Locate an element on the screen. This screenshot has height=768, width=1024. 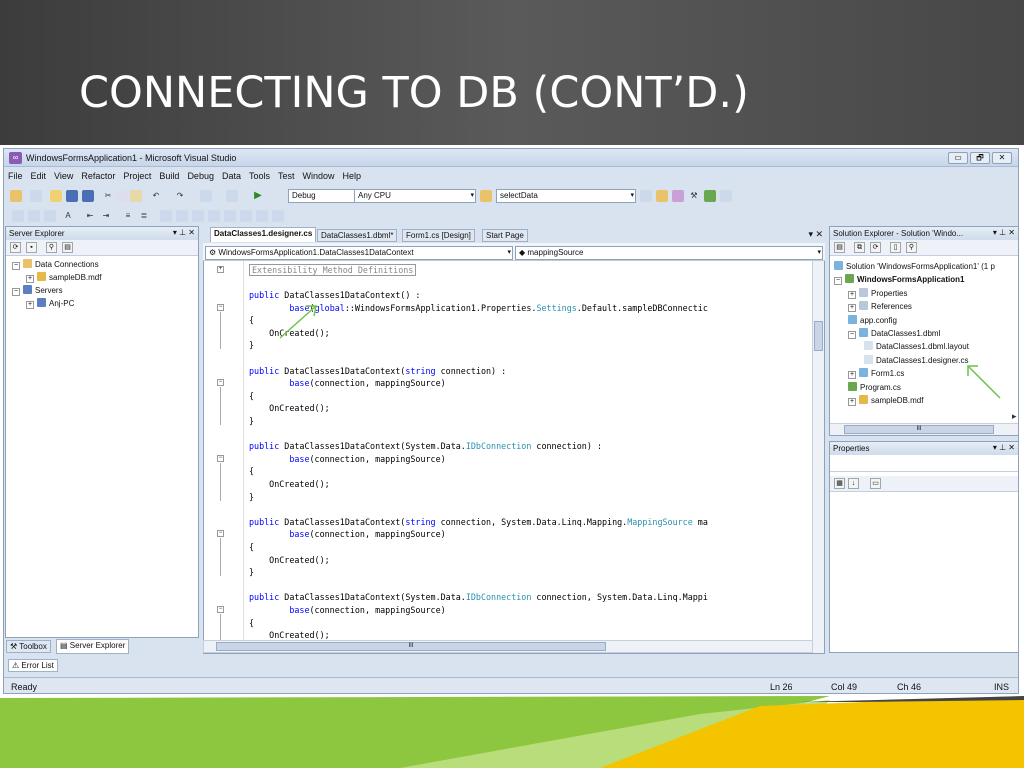
view-code-icon: ▯ is located at coordinates (895, 247).